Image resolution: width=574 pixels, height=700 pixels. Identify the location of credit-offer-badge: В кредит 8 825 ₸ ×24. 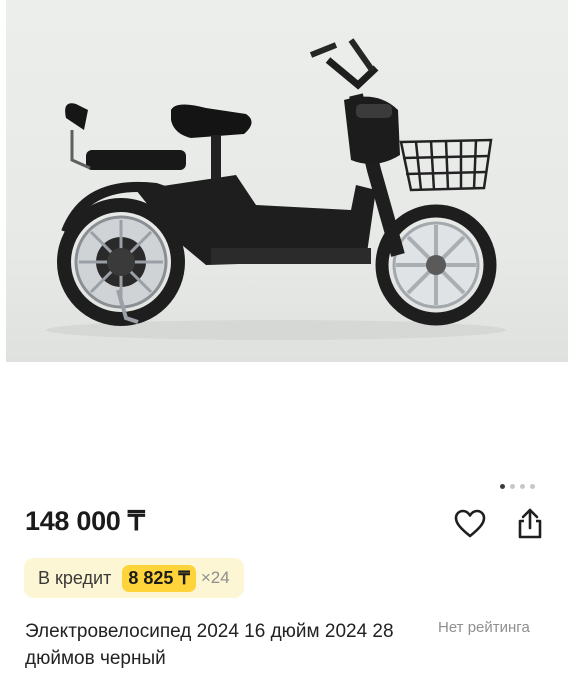
(134, 578).